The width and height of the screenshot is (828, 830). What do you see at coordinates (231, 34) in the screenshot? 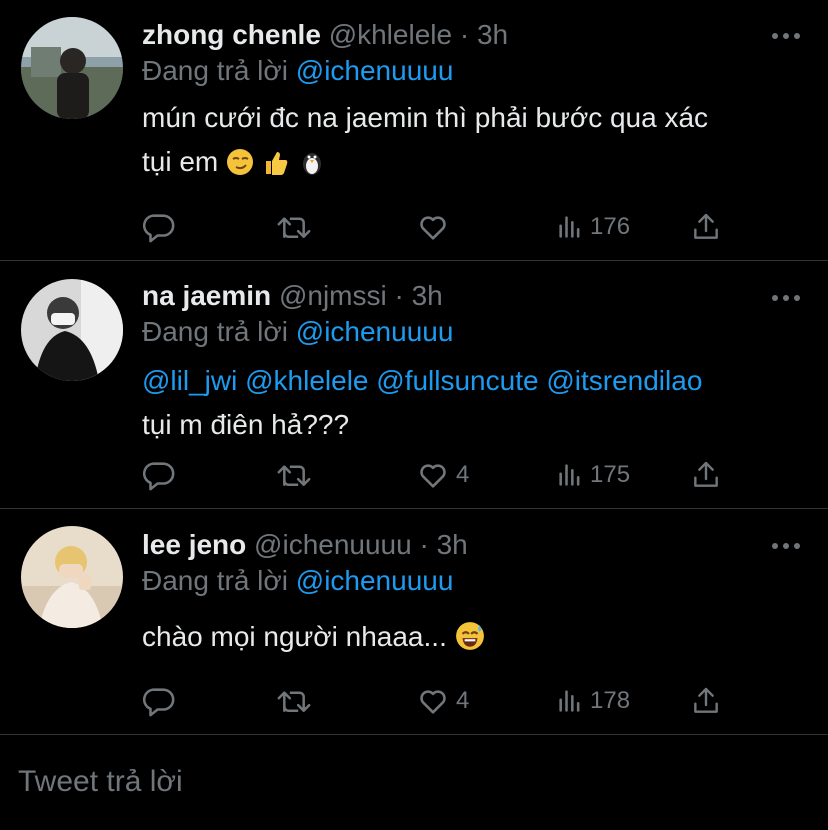
I see `display-name: zhong chenle` at bounding box center [231, 34].